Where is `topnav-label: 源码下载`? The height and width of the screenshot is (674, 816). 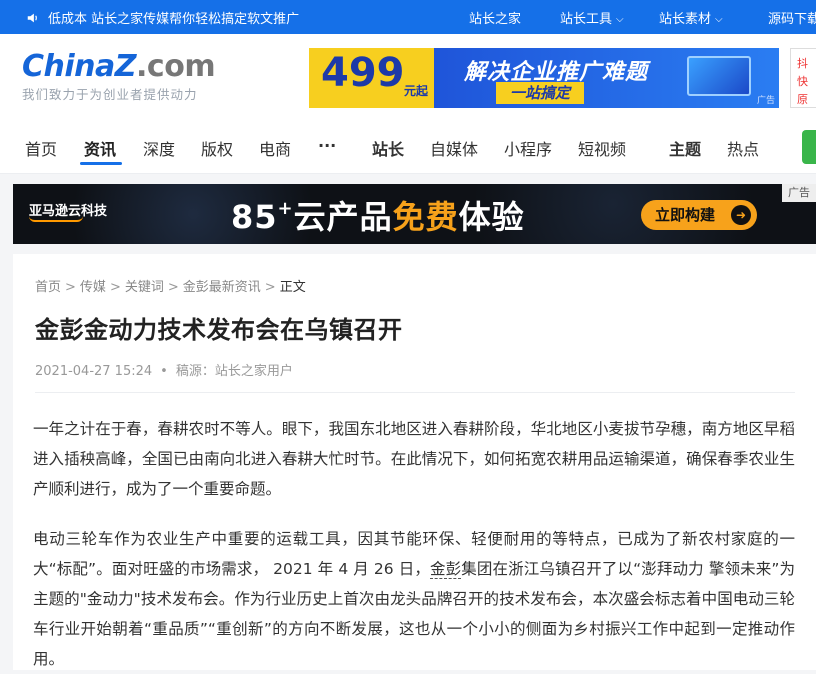
topnav-label: 源码下载 is located at coordinates (792, 19).